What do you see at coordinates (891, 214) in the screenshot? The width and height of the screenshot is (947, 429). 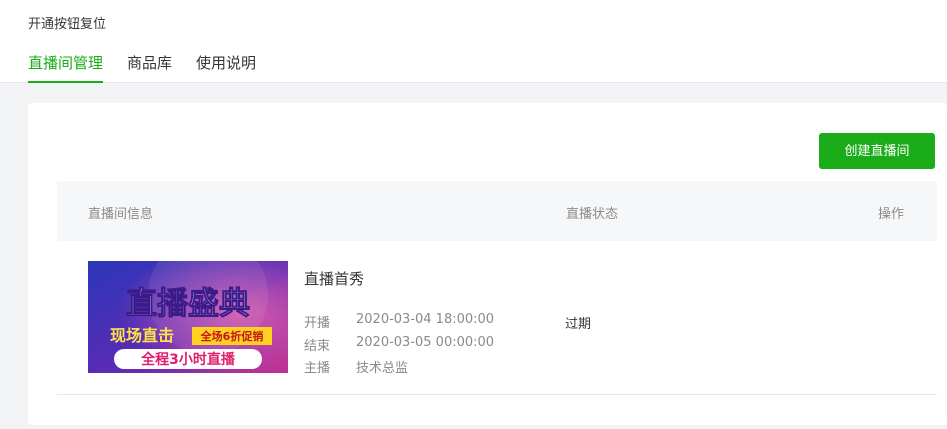 I see `column-header-action: 操作` at bounding box center [891, 214].